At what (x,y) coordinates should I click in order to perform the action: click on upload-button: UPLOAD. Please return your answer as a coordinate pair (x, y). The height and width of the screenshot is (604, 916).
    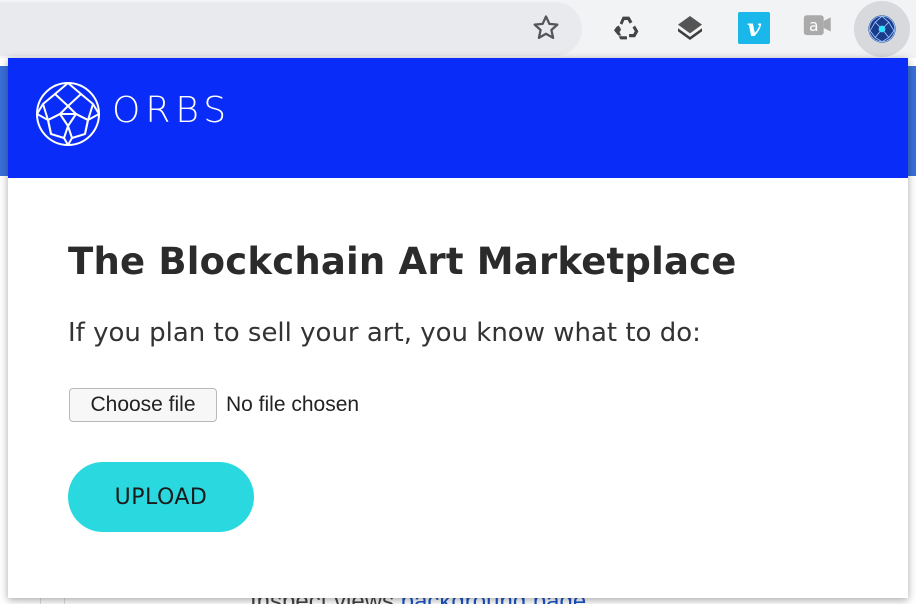
    Looking at the image, I should click on (161, 497).